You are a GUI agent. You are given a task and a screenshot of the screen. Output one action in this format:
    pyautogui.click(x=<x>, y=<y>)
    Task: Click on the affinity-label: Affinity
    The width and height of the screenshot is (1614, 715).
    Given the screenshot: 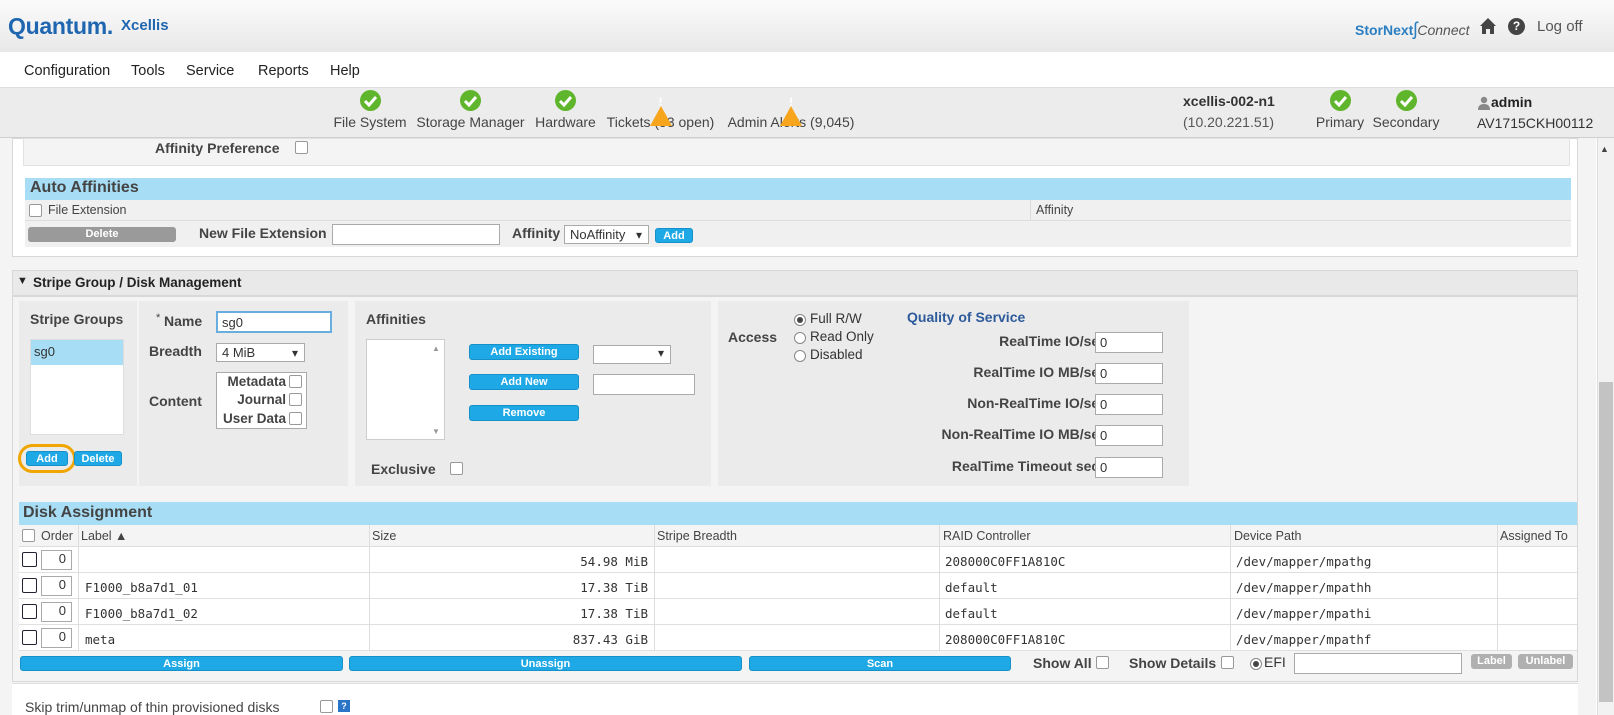 What is the action you would take?
    pyautogui.click(x=536, y=233)
    